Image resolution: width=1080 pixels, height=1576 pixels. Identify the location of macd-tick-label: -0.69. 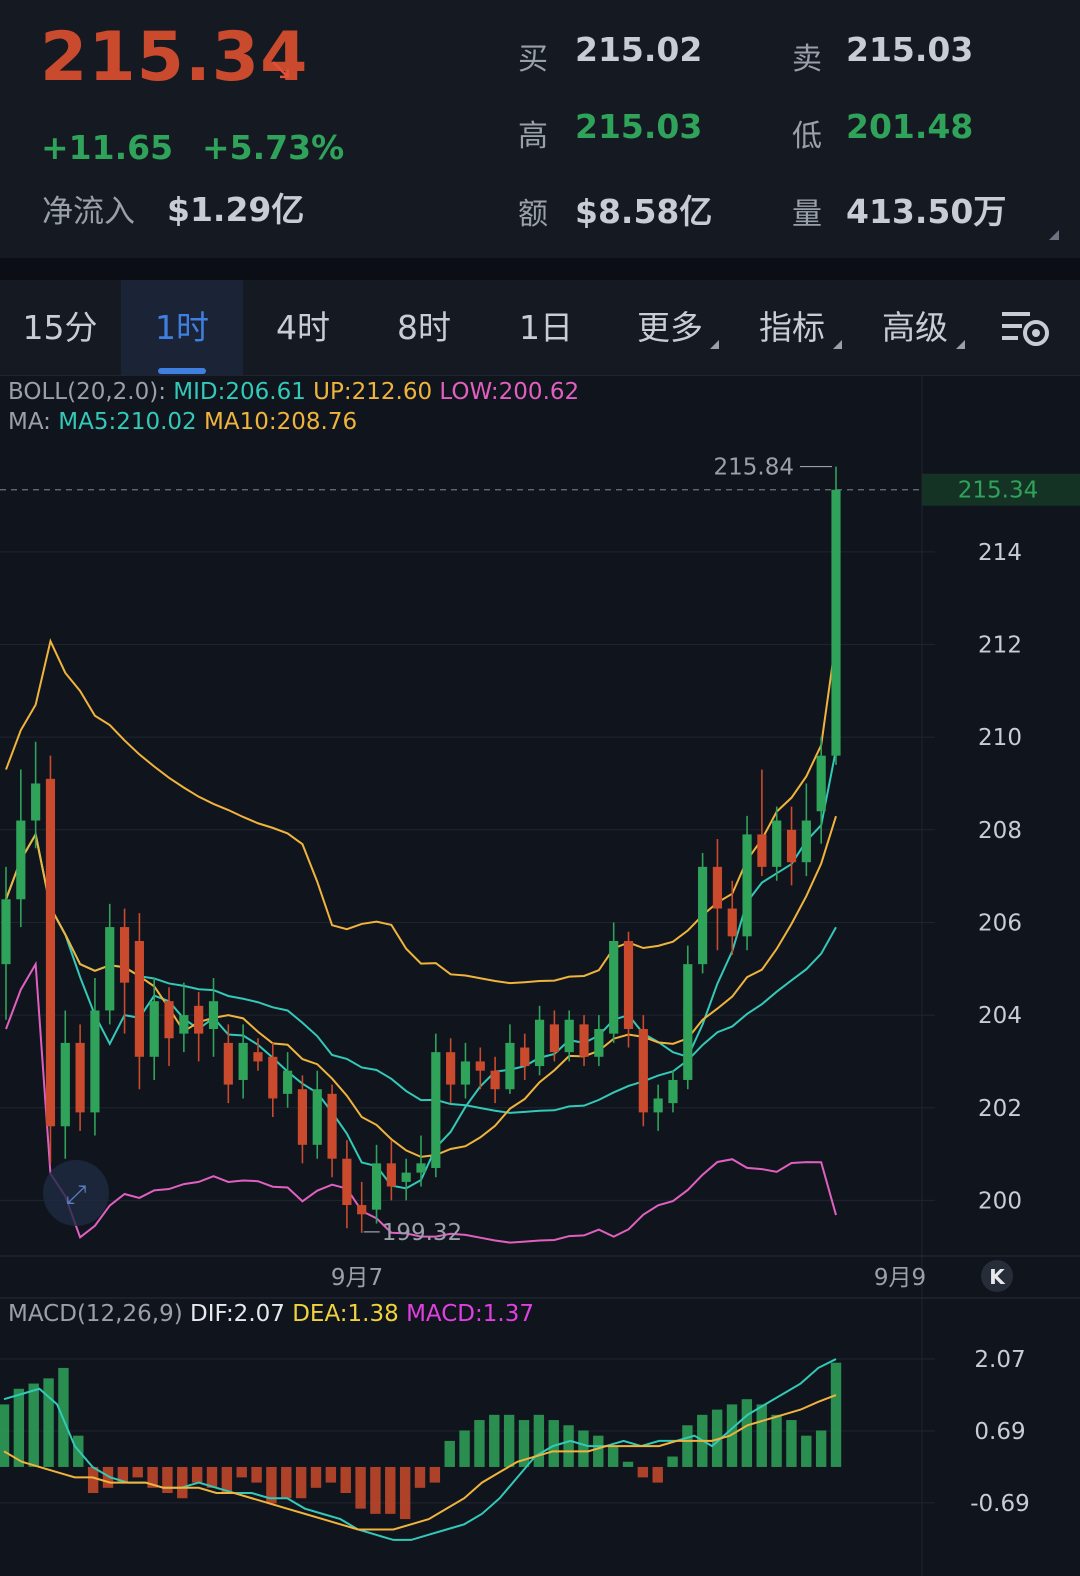
(1000, 1504).